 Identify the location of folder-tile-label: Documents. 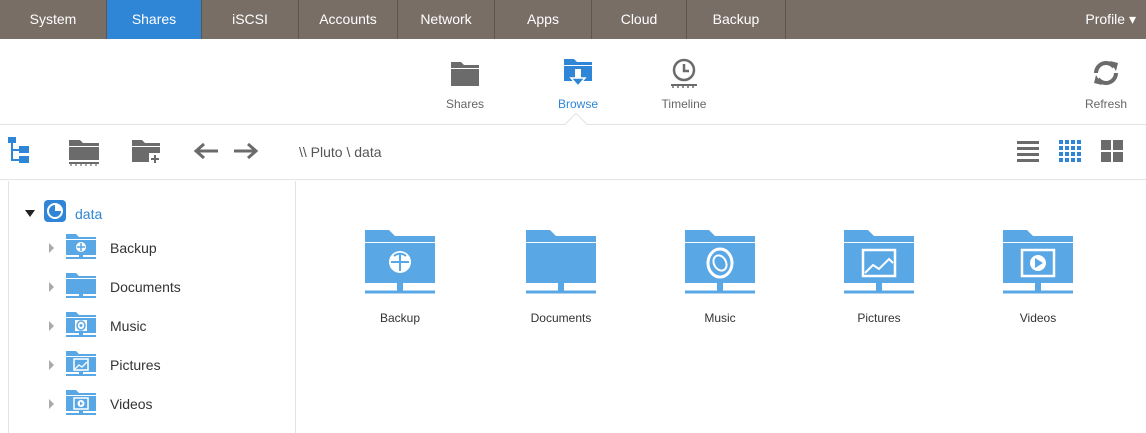
(561, 318).